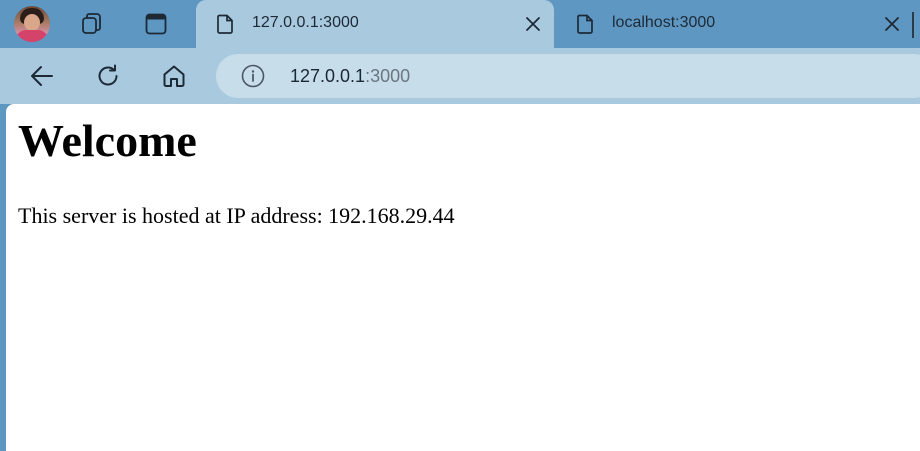 Image resolution: width=920 pixels, height=451 pixels. I want to click on workspaces-button, so click(92, 24).